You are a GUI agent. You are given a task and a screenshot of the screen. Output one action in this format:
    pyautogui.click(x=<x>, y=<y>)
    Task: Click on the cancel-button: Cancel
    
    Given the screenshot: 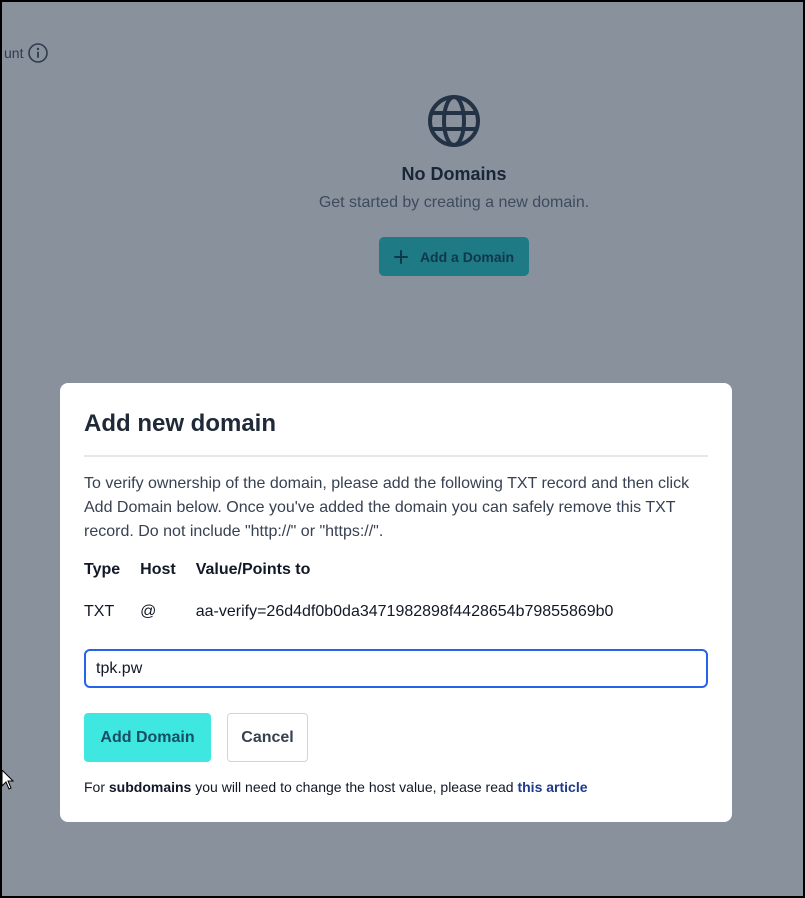 What is the action you would take?
    pyautogui.click(x=267, y=737)
    